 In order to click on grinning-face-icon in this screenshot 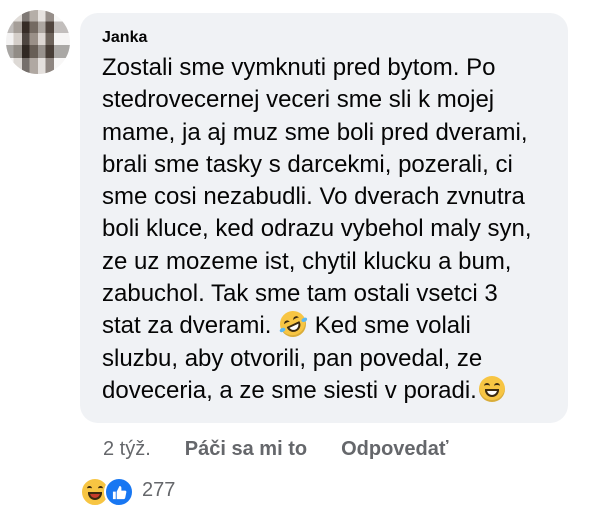, I will do `click(491, 388)`.